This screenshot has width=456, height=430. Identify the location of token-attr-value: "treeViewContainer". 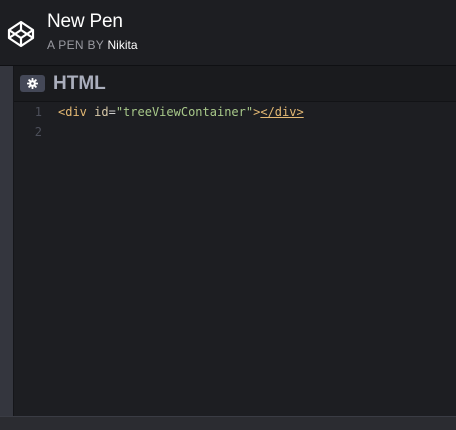
(184, 112).